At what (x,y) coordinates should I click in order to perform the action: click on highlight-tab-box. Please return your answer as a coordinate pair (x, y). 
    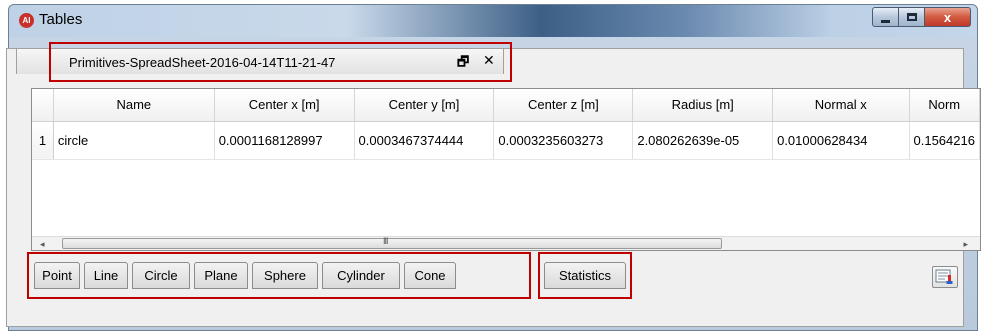
    Looking at the image, I should click on (280, 62).